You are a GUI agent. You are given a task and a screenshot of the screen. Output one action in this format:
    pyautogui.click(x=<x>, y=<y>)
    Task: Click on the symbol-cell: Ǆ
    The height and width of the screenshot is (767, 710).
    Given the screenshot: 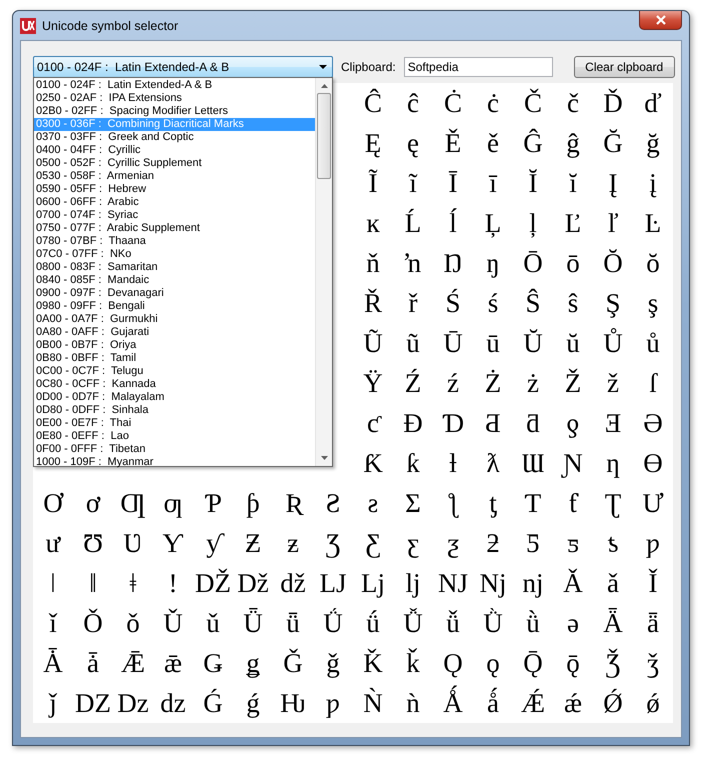 What is the action you would take?
    pyautogui.click(x=213, y=583)
    